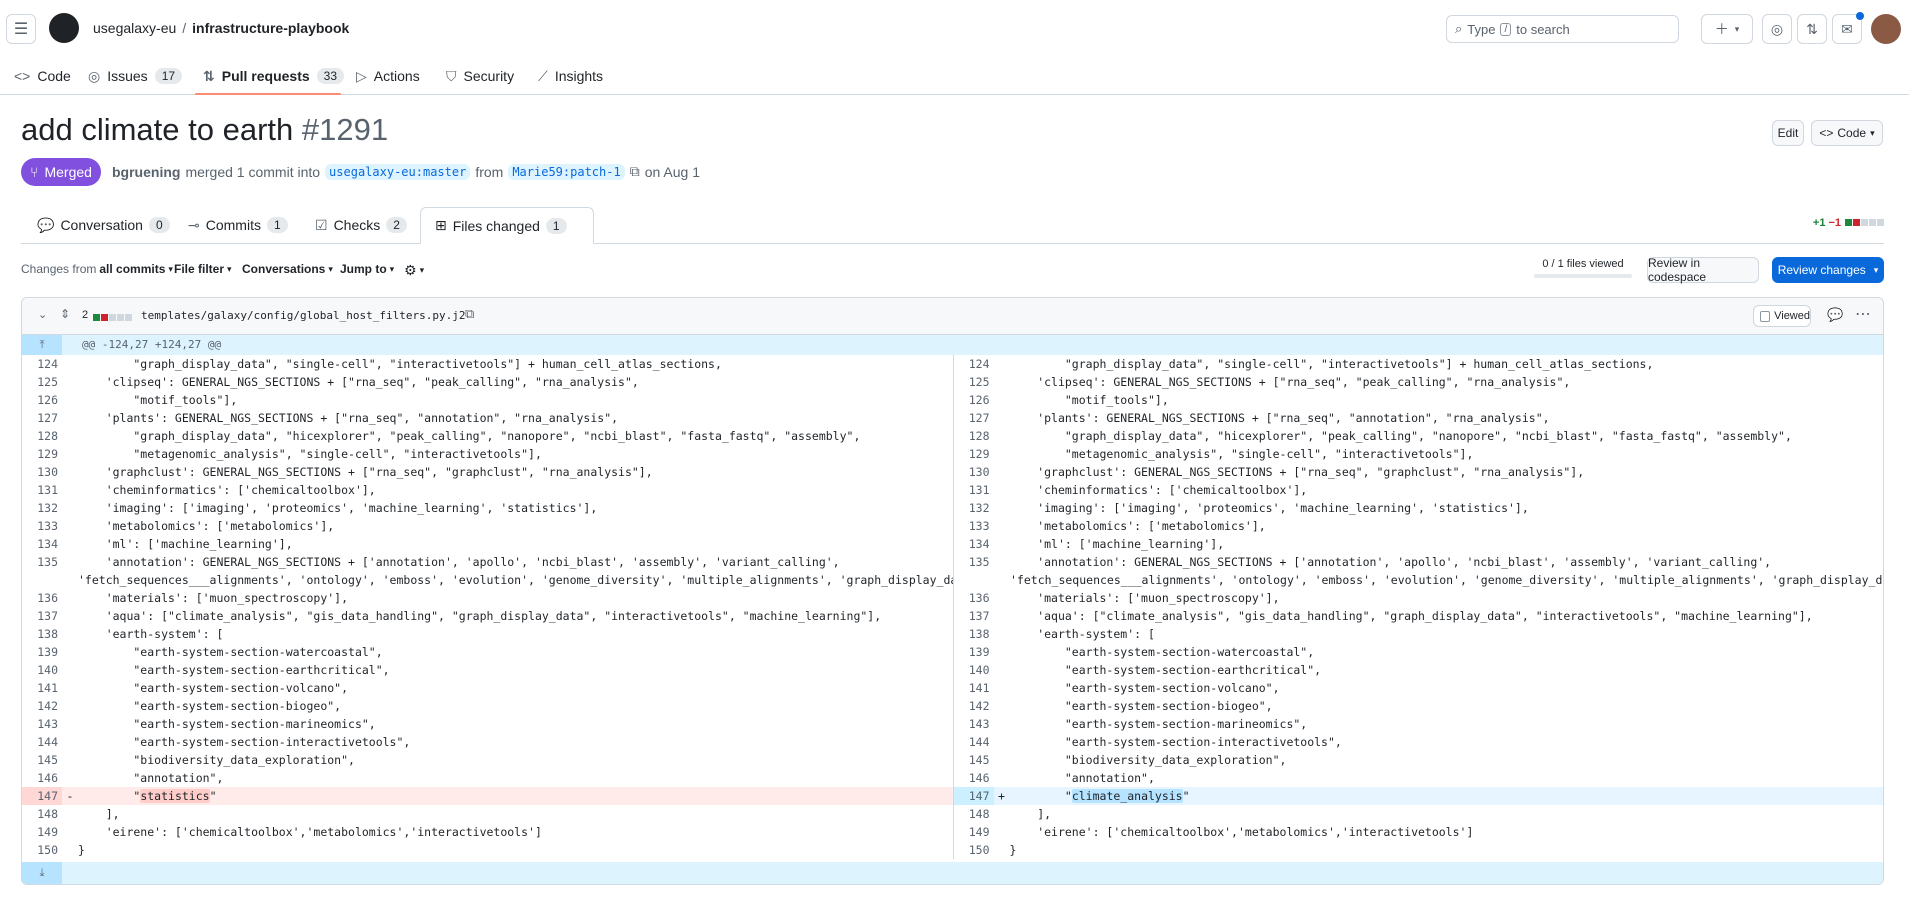 This screenshot has width=1909, height=919. Describe the element at coordinates (1562, 29) in the screenshot. I see `search-input: ⌕ Type / to search` at that location.